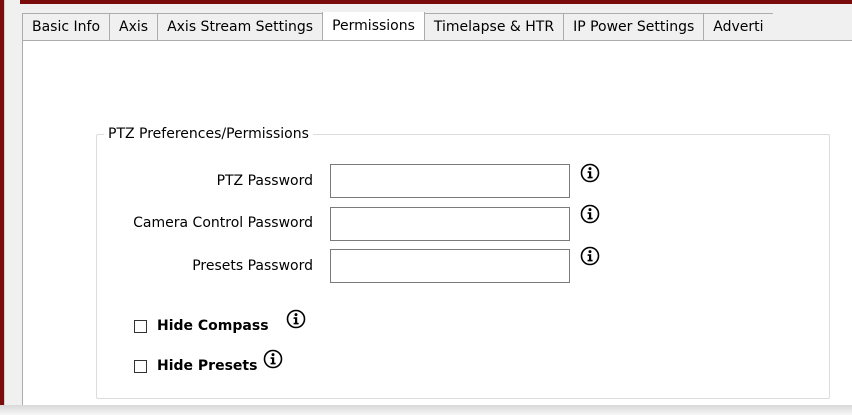 This screenshot has width=852, height=415. I want to click on tab-permissions: Permissions, so click(373, 26).